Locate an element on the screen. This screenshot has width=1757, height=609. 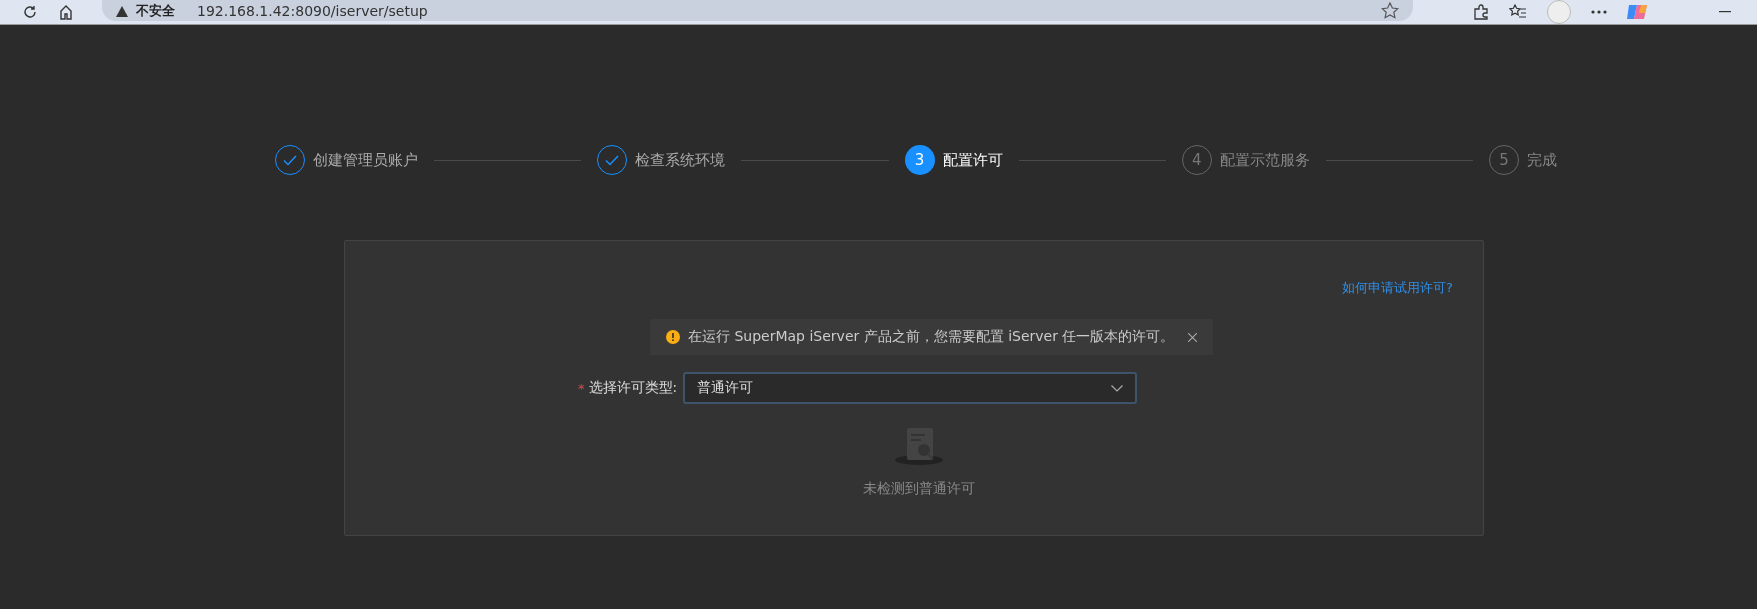
home-icon is located at coordinates (66, 12).